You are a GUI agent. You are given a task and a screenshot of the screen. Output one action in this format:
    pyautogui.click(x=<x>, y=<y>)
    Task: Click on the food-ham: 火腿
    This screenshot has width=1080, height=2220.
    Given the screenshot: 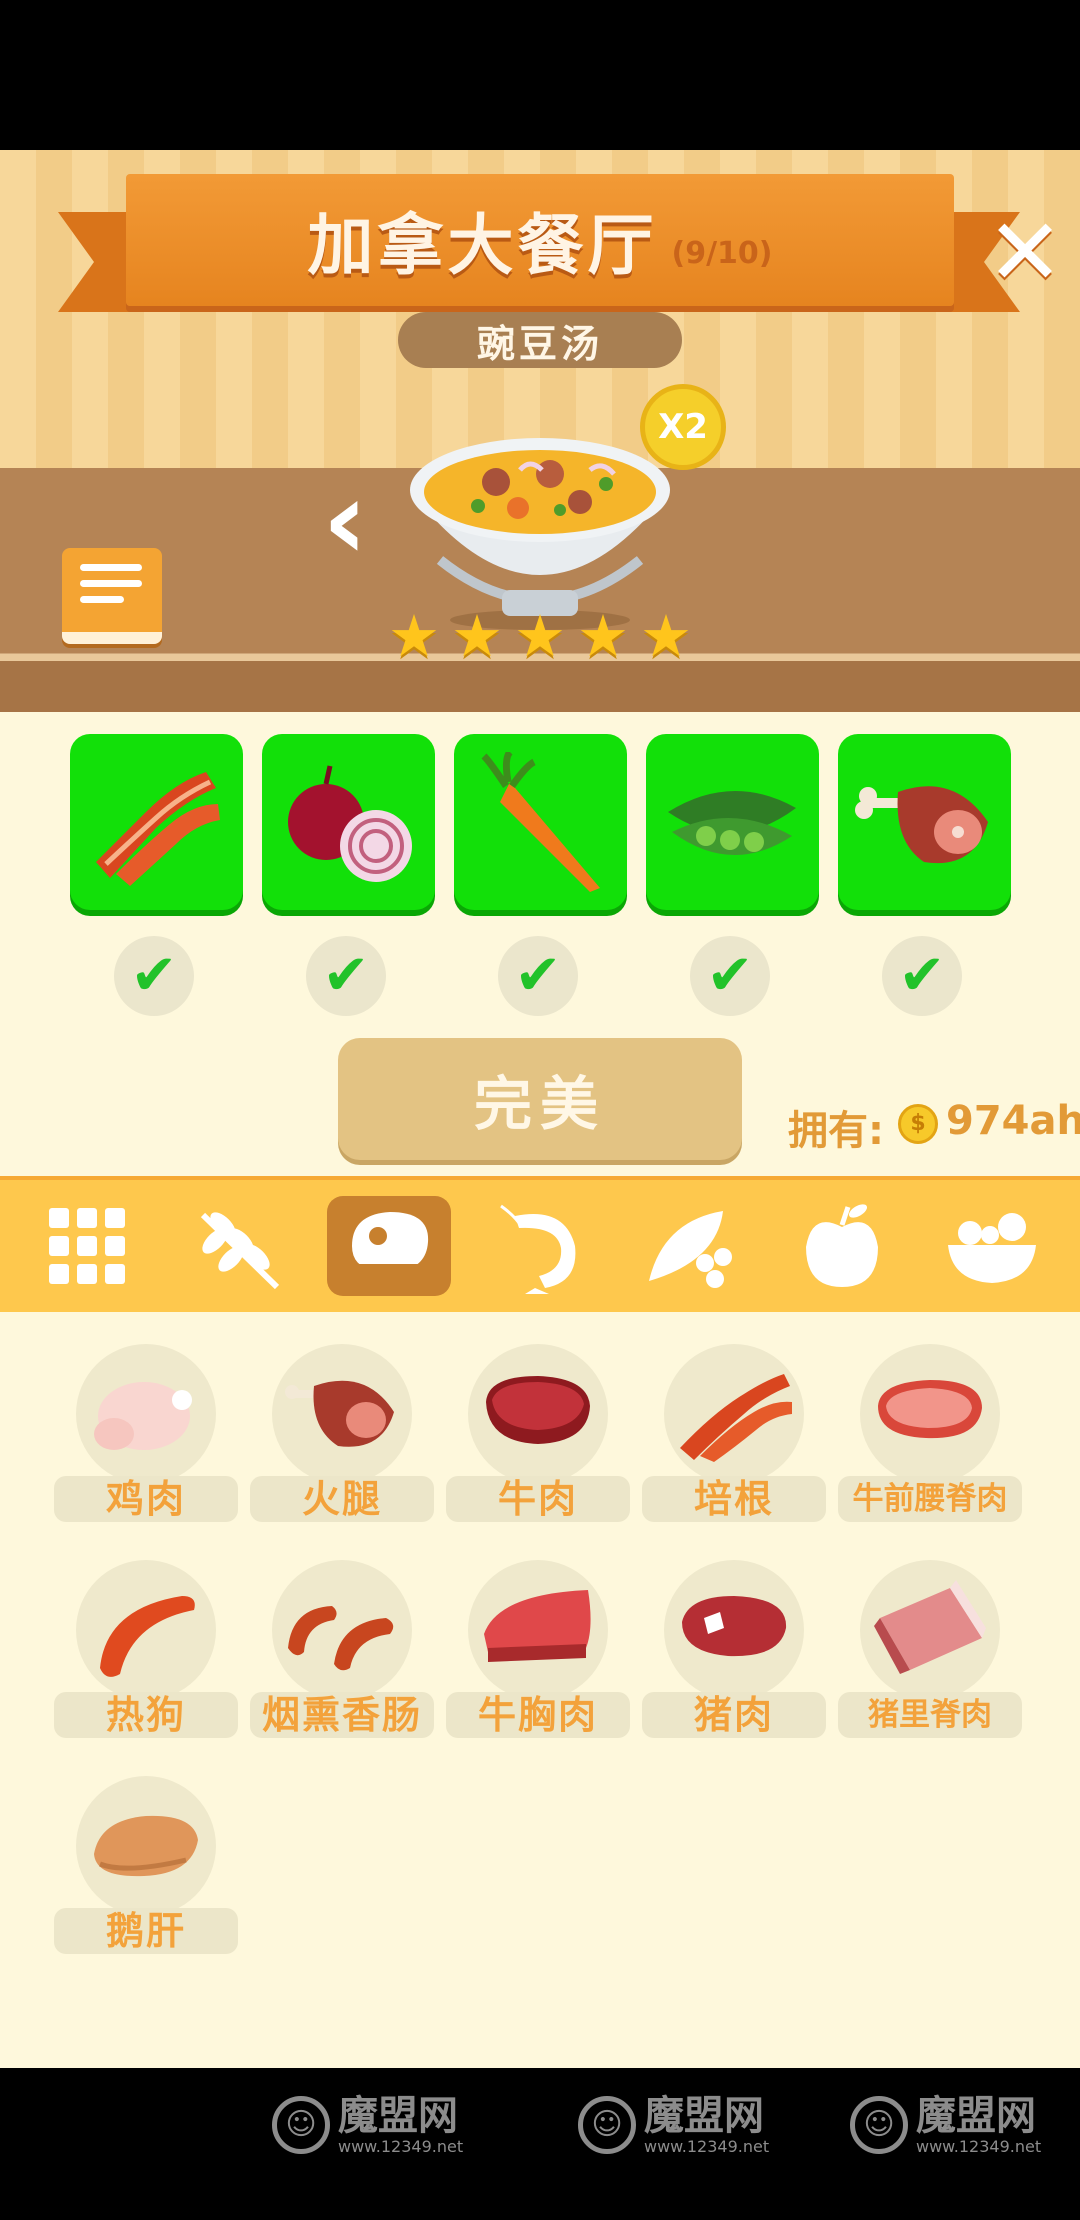 What is the action you would take?
    pyautogui.click(x=342, y=1425)
    